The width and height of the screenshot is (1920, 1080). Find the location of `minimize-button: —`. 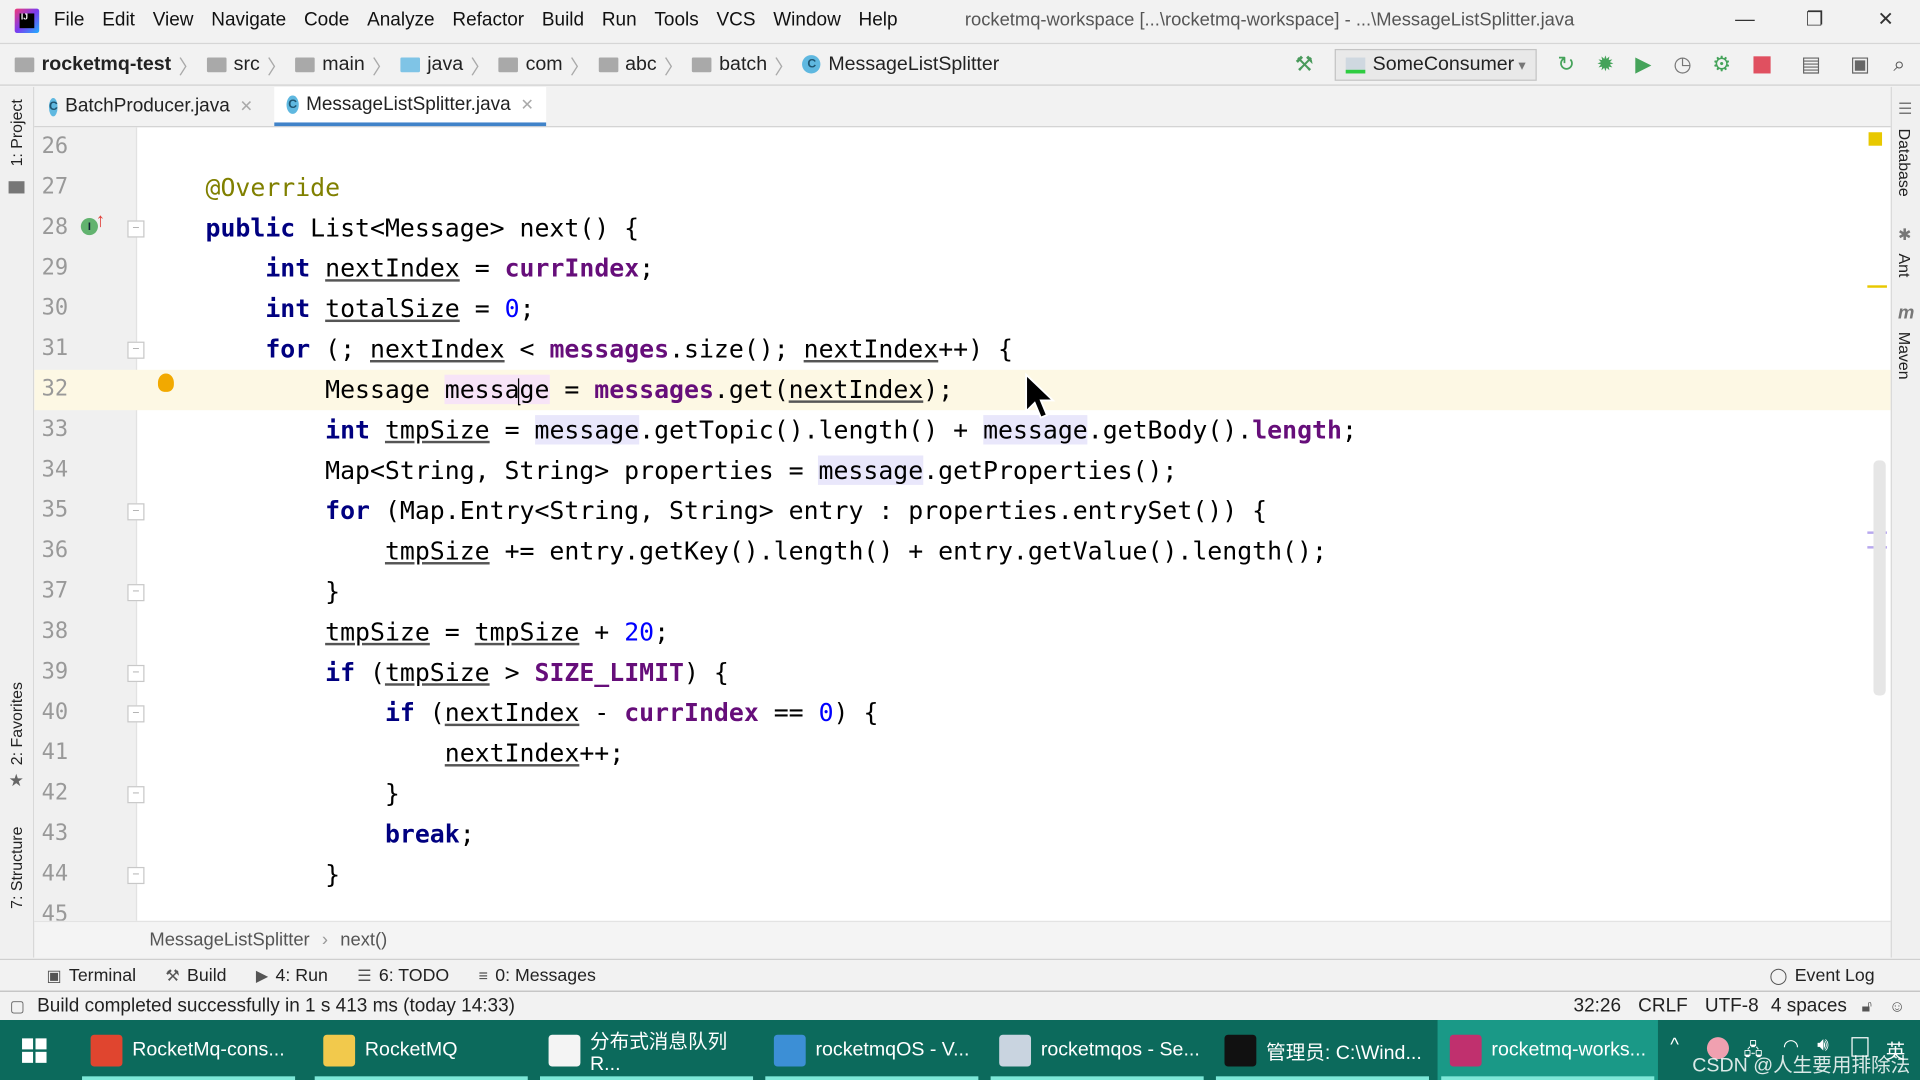

minimize-button: — is located at coordinates (1744, 21).